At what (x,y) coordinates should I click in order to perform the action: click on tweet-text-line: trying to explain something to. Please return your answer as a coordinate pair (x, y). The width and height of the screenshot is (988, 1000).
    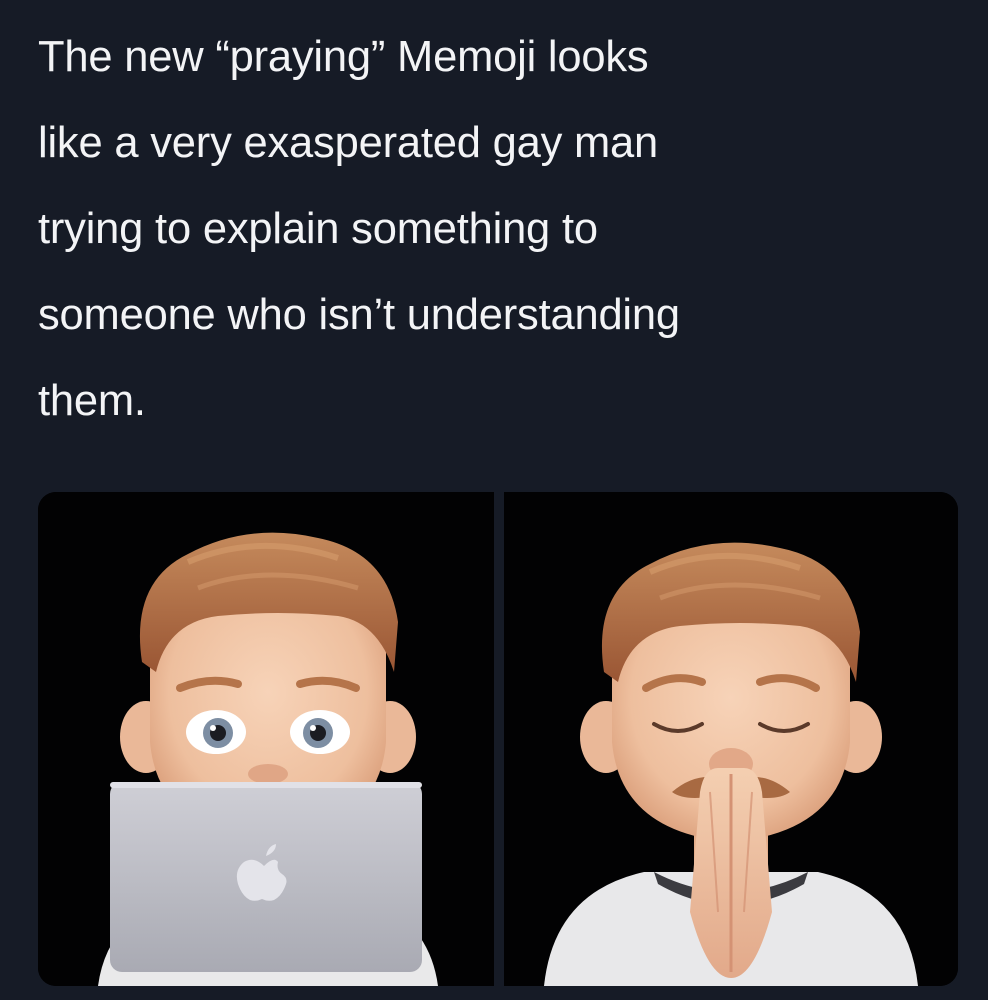
    Looking at the image, I should click on (318, 229).